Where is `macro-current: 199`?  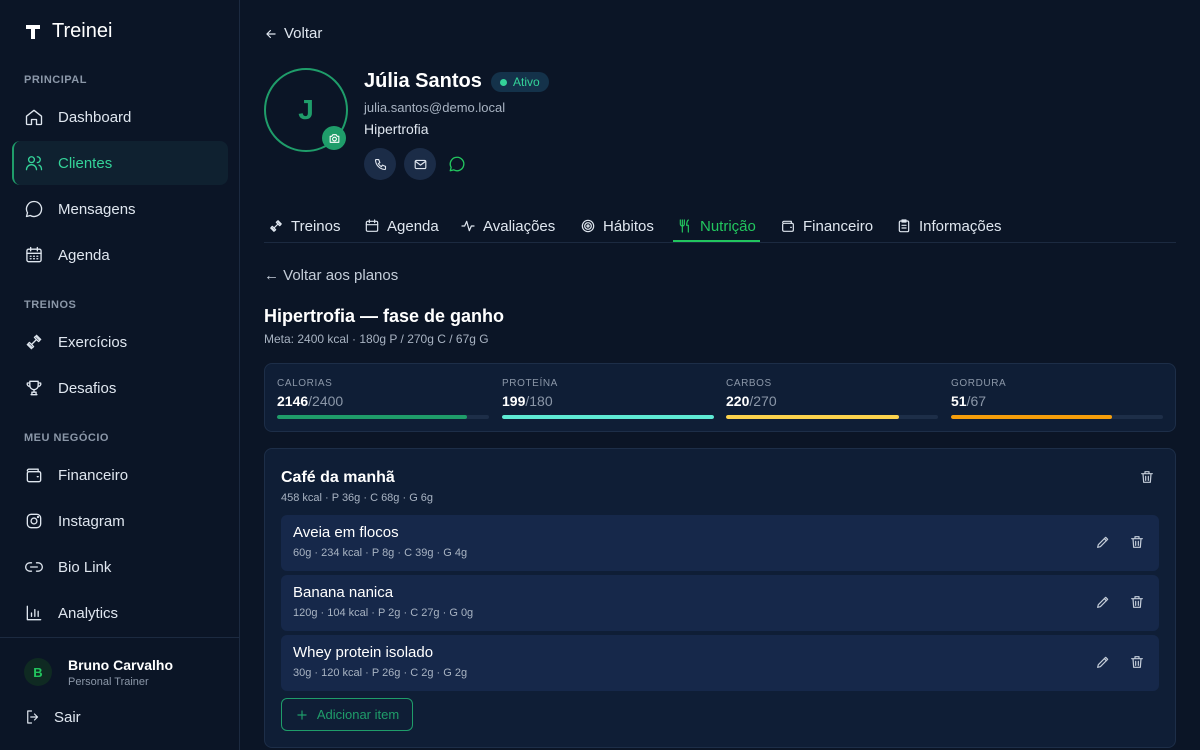
macro-current: 199 is located at coordinates (514, 401).